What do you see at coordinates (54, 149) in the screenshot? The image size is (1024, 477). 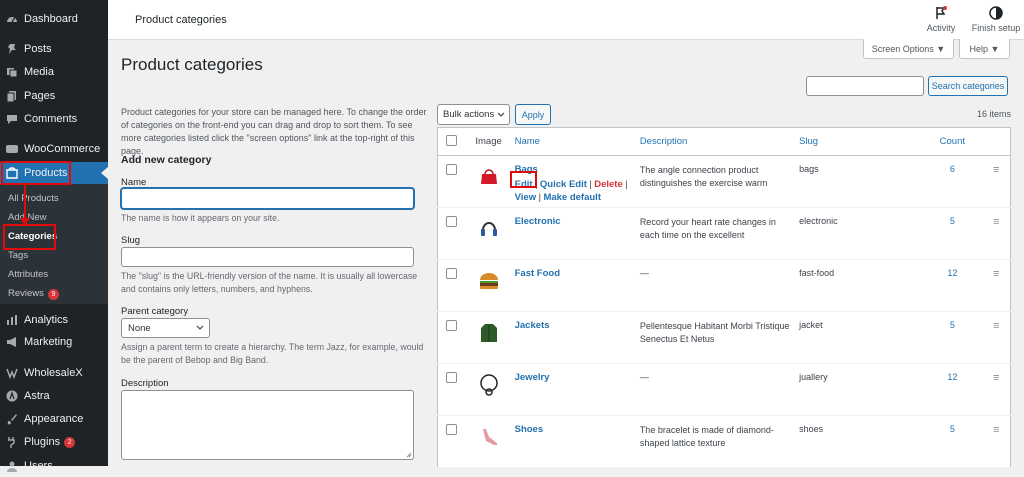 I see `menu-woocommerce: WooCommerce` at bounding box center [54, 149].